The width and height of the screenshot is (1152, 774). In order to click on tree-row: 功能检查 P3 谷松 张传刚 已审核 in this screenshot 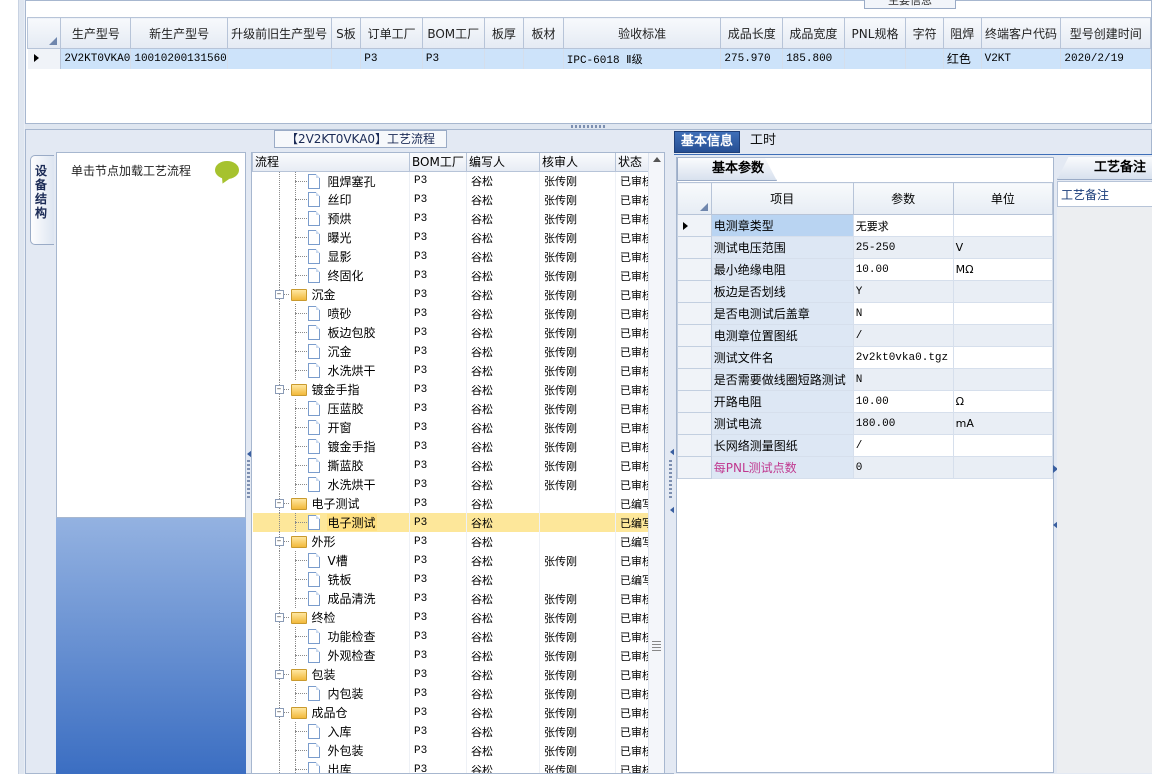, I will do `click(453, 636)`.